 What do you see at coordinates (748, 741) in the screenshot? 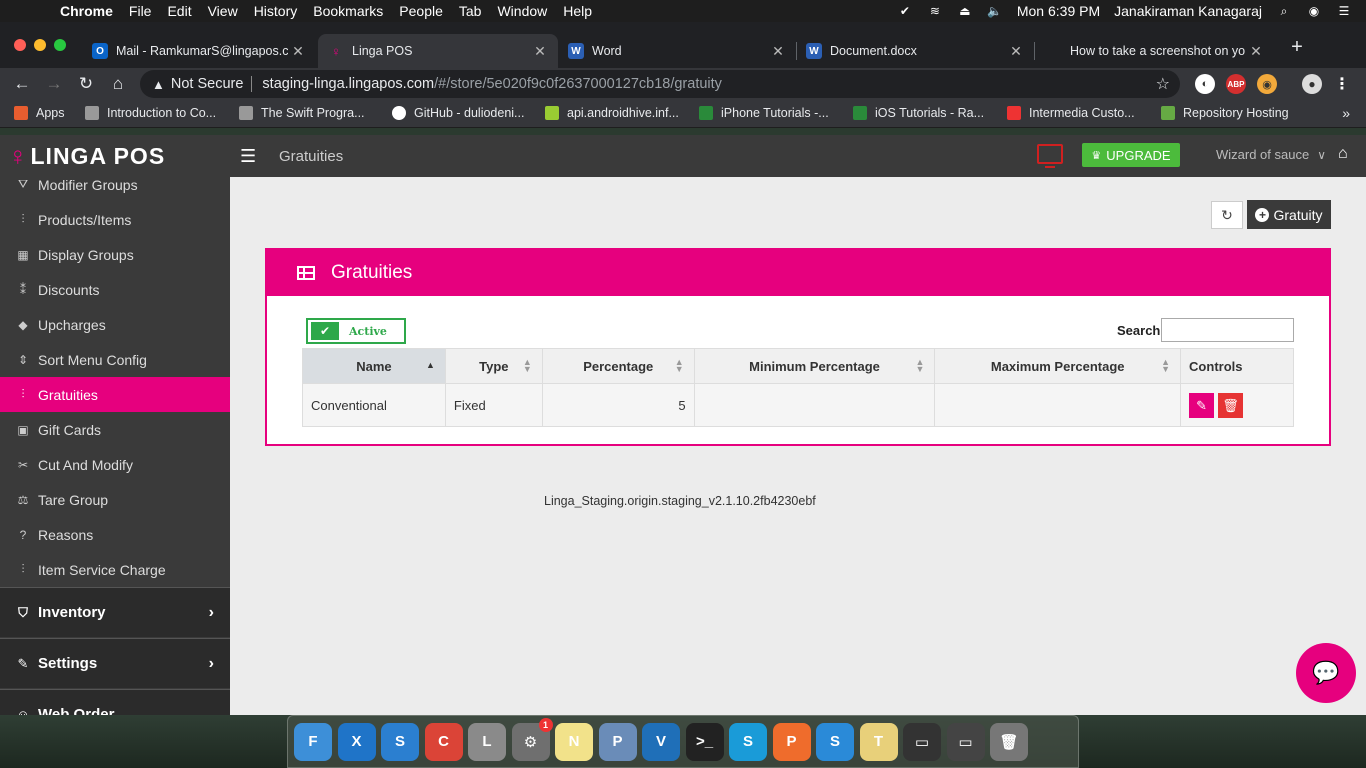
I see `skype-icon: S` at bounding box center [748, 741].